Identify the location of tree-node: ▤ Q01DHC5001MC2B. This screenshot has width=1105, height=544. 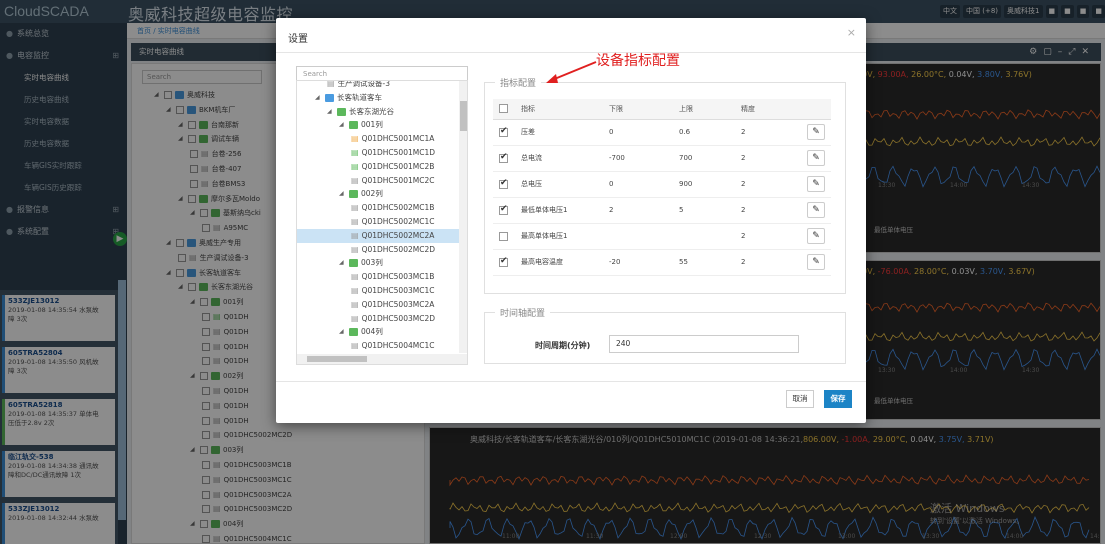
(392, 167).